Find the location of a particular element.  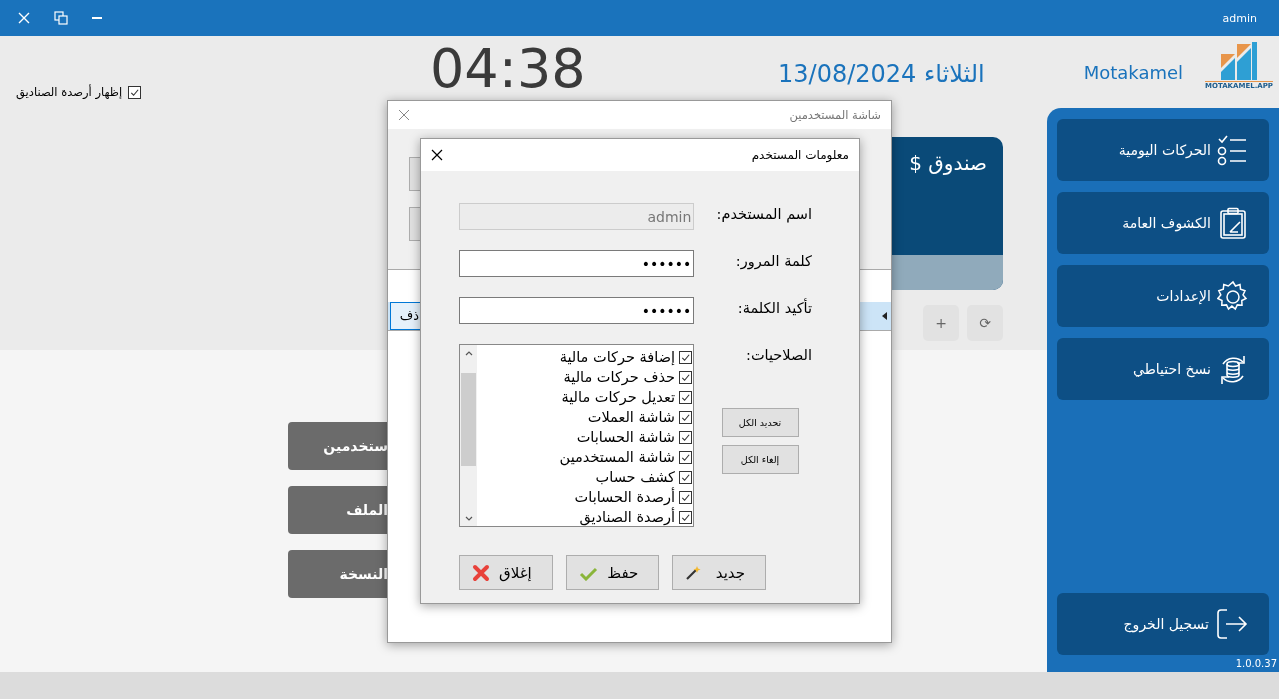

permission-label: شاشة المستخدمين is located at coordinates (617, 457).